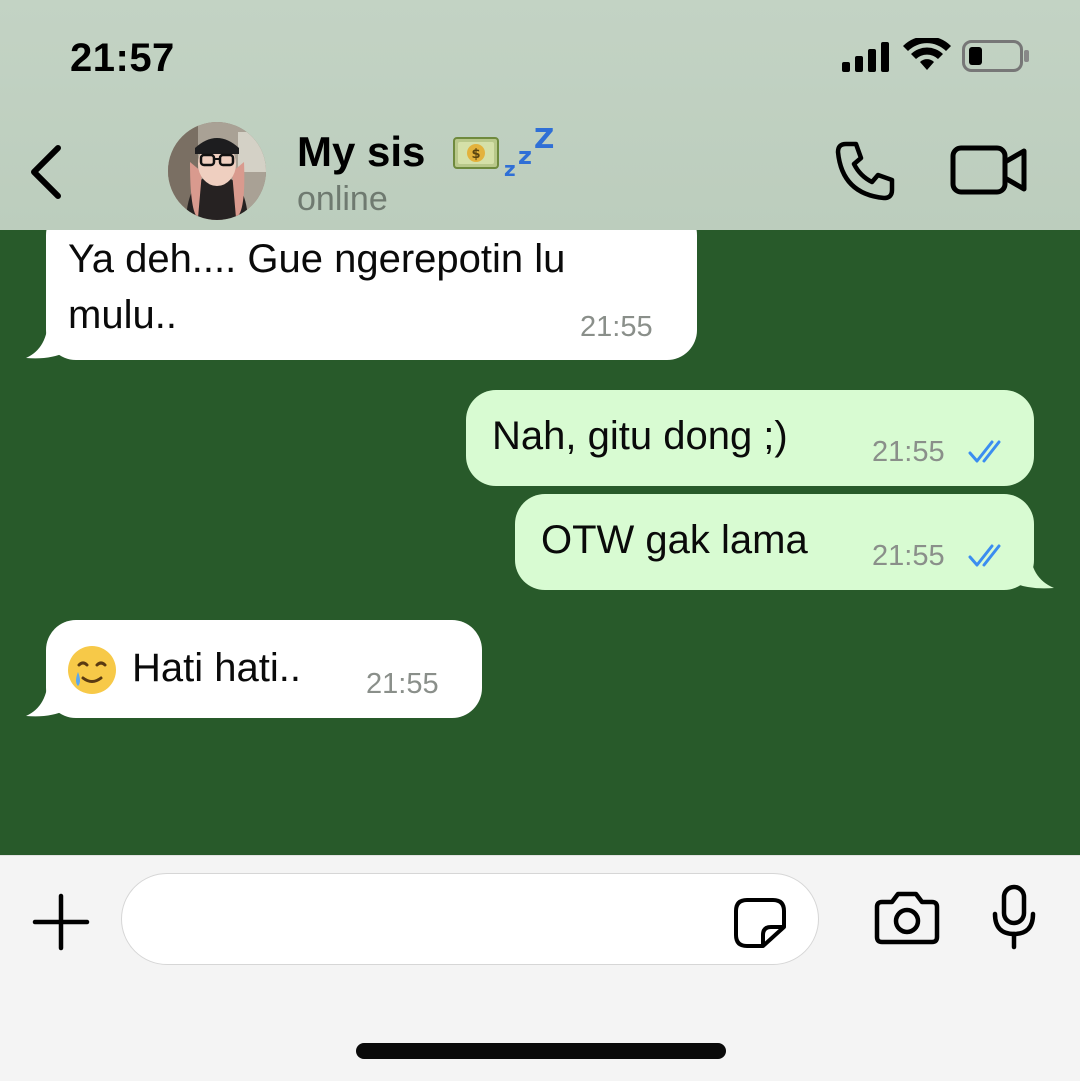 The width and height of the screenshot is (1080, 1081). Describe the element at coordinates (216, 668) in the screenshot. I see `message-text: Hati hati..` at that location.